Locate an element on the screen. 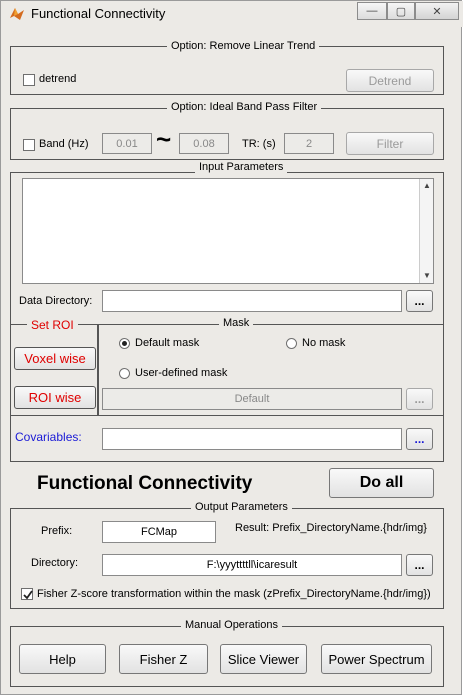 This screenshot has width=470, height=695. band-checkbox is located at coordinates (29, 145).